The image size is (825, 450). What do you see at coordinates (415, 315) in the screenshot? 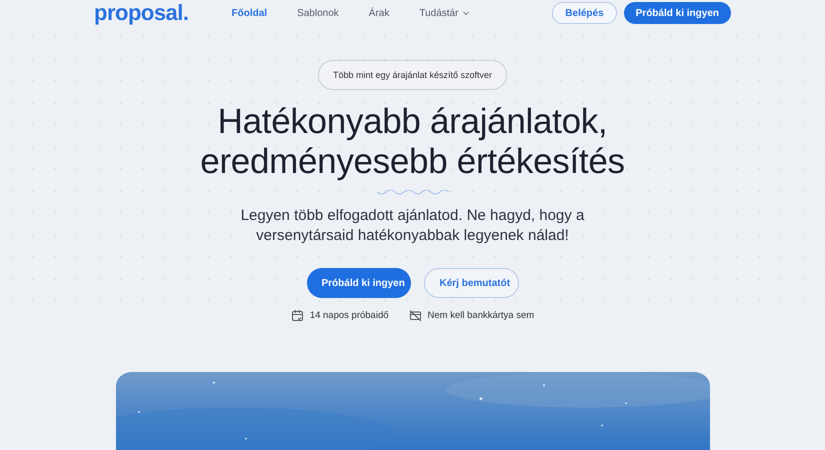
I see `crossed-card-icon` at bounding box center [415, 315].